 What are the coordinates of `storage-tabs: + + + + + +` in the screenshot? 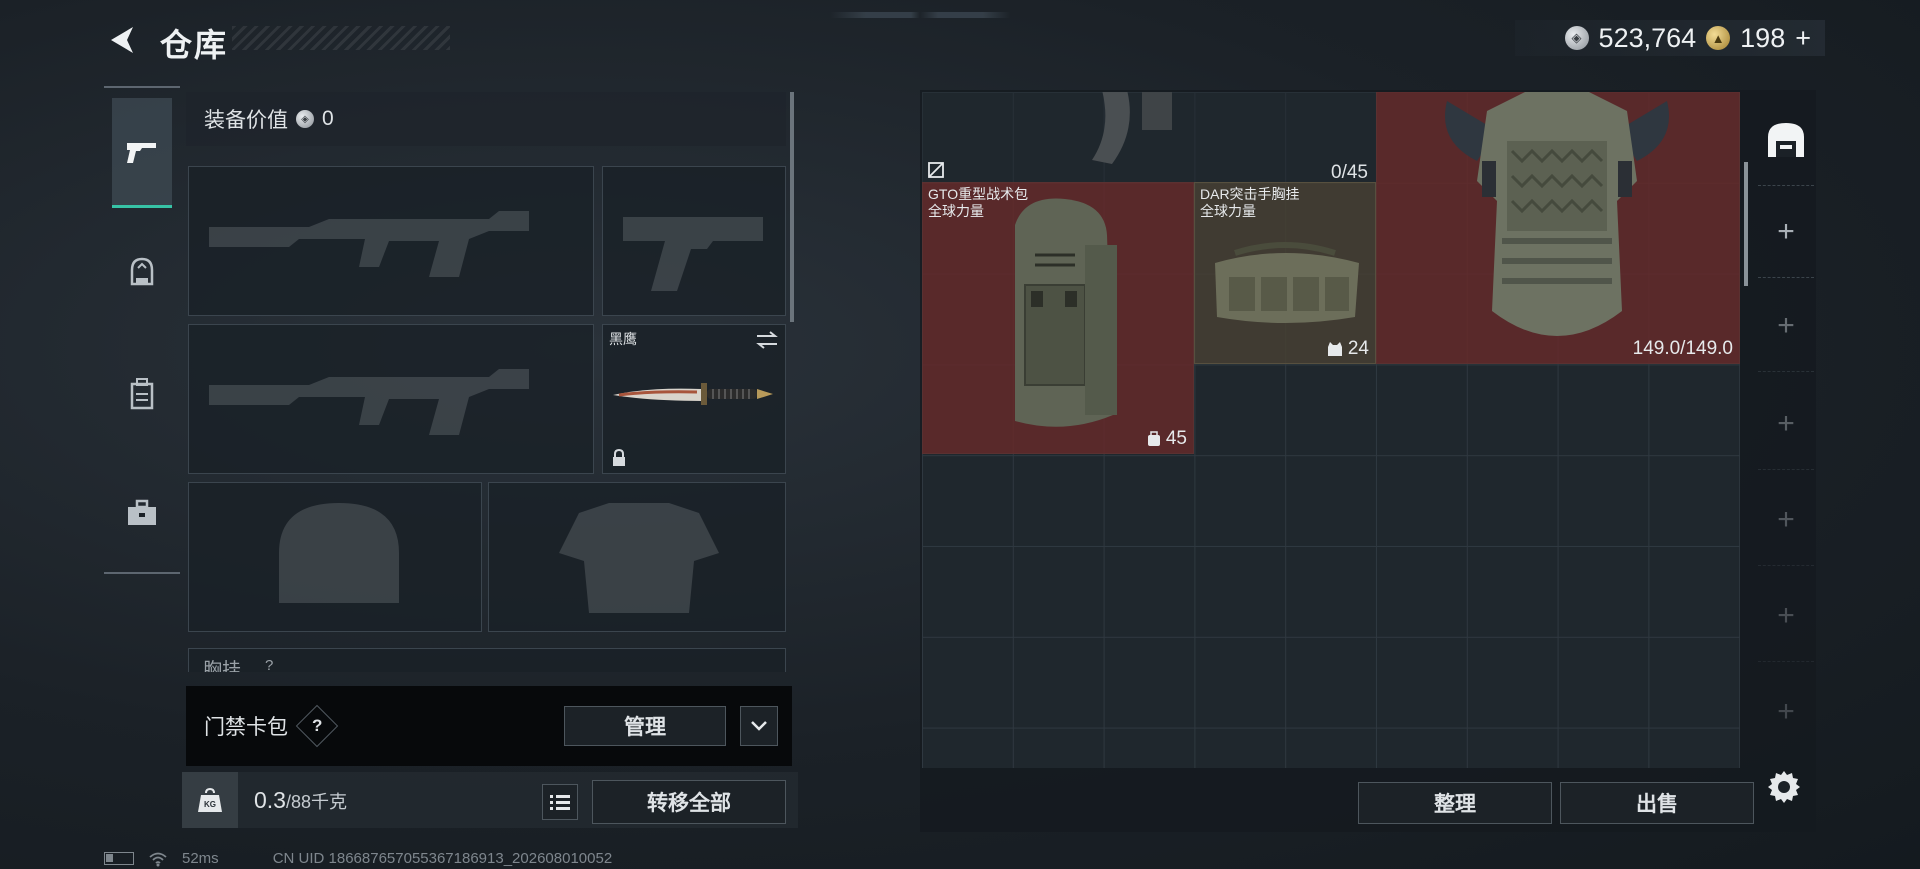 It's located at (1786, 417).